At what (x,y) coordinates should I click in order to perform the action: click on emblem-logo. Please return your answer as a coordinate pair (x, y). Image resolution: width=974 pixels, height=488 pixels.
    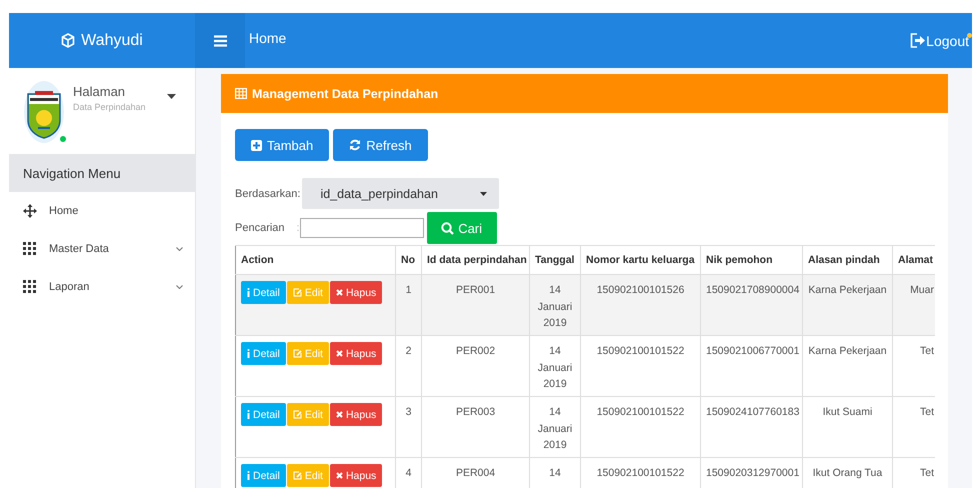
    Looking at the image, I should click on (44, 112).